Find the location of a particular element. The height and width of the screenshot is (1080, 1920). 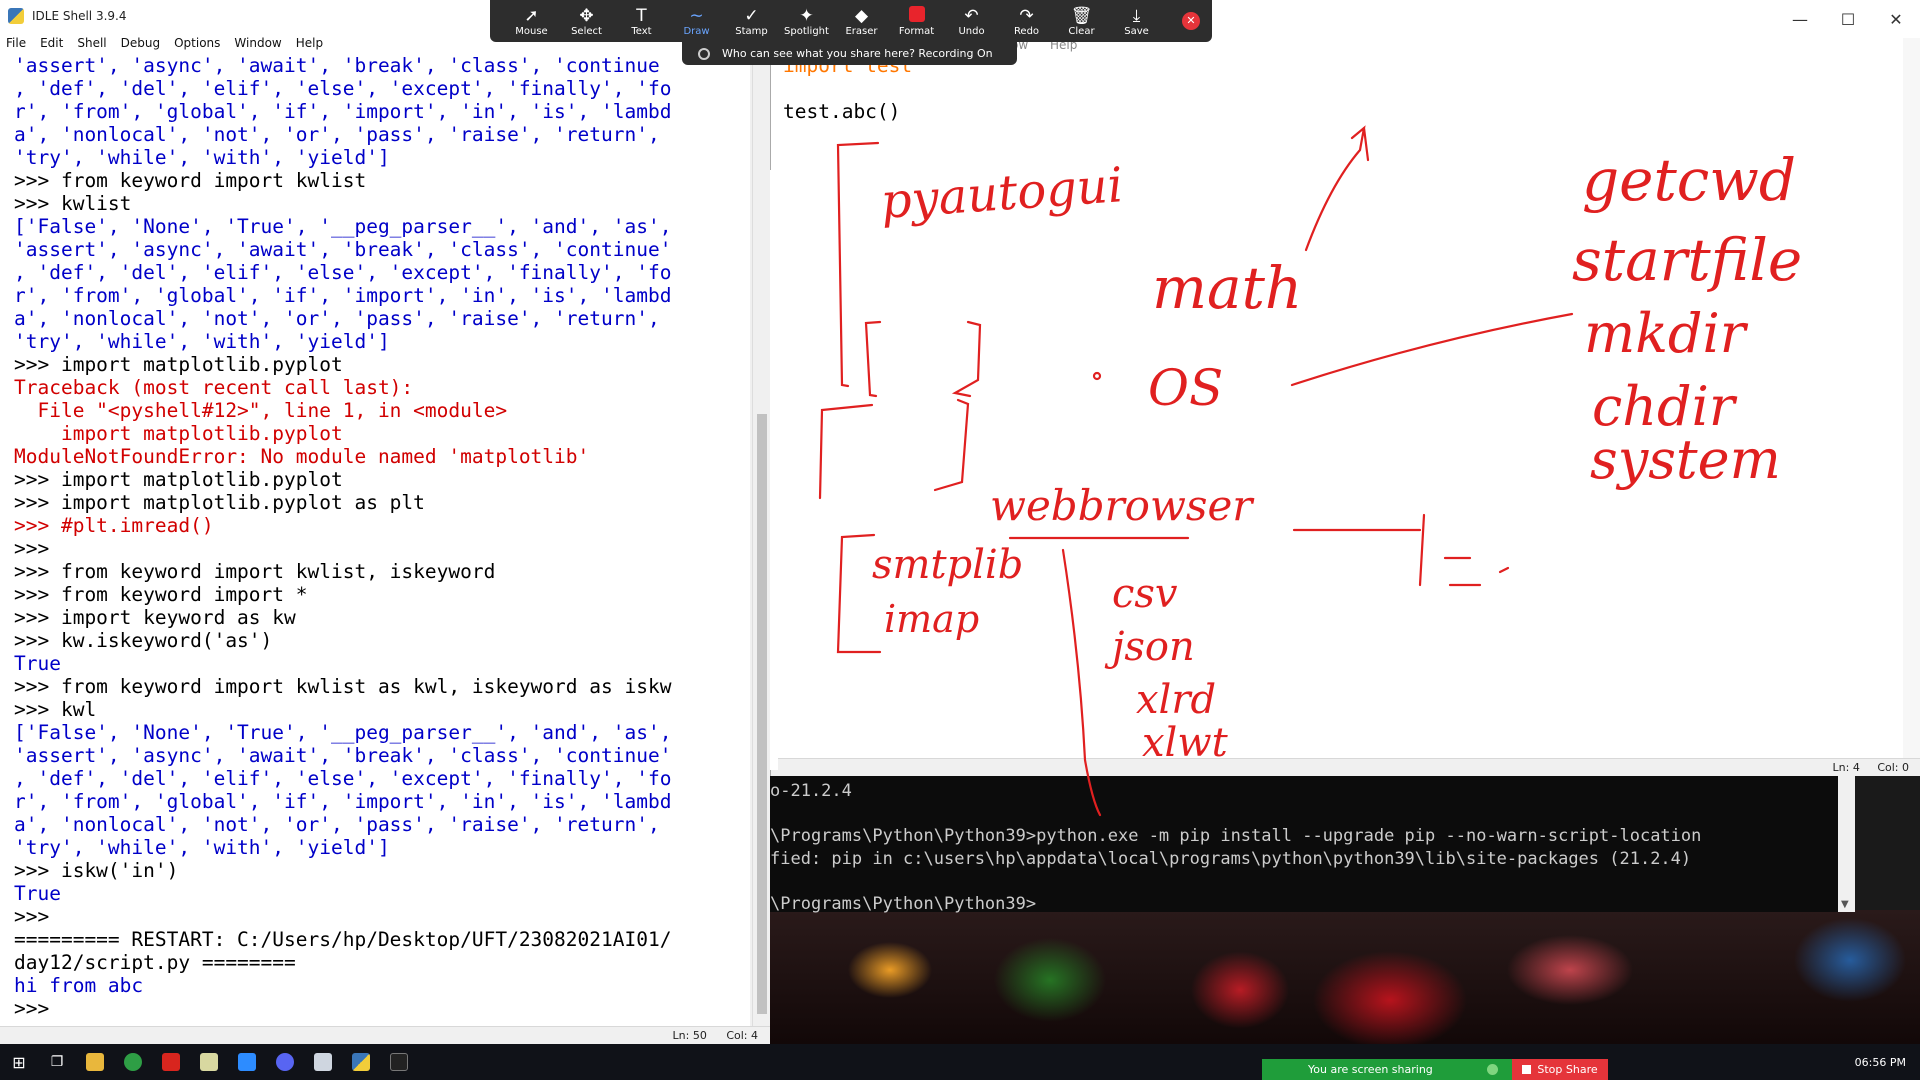

shell-line: >>> kw.iskeyword('as') is located at coordinates (143, 640).